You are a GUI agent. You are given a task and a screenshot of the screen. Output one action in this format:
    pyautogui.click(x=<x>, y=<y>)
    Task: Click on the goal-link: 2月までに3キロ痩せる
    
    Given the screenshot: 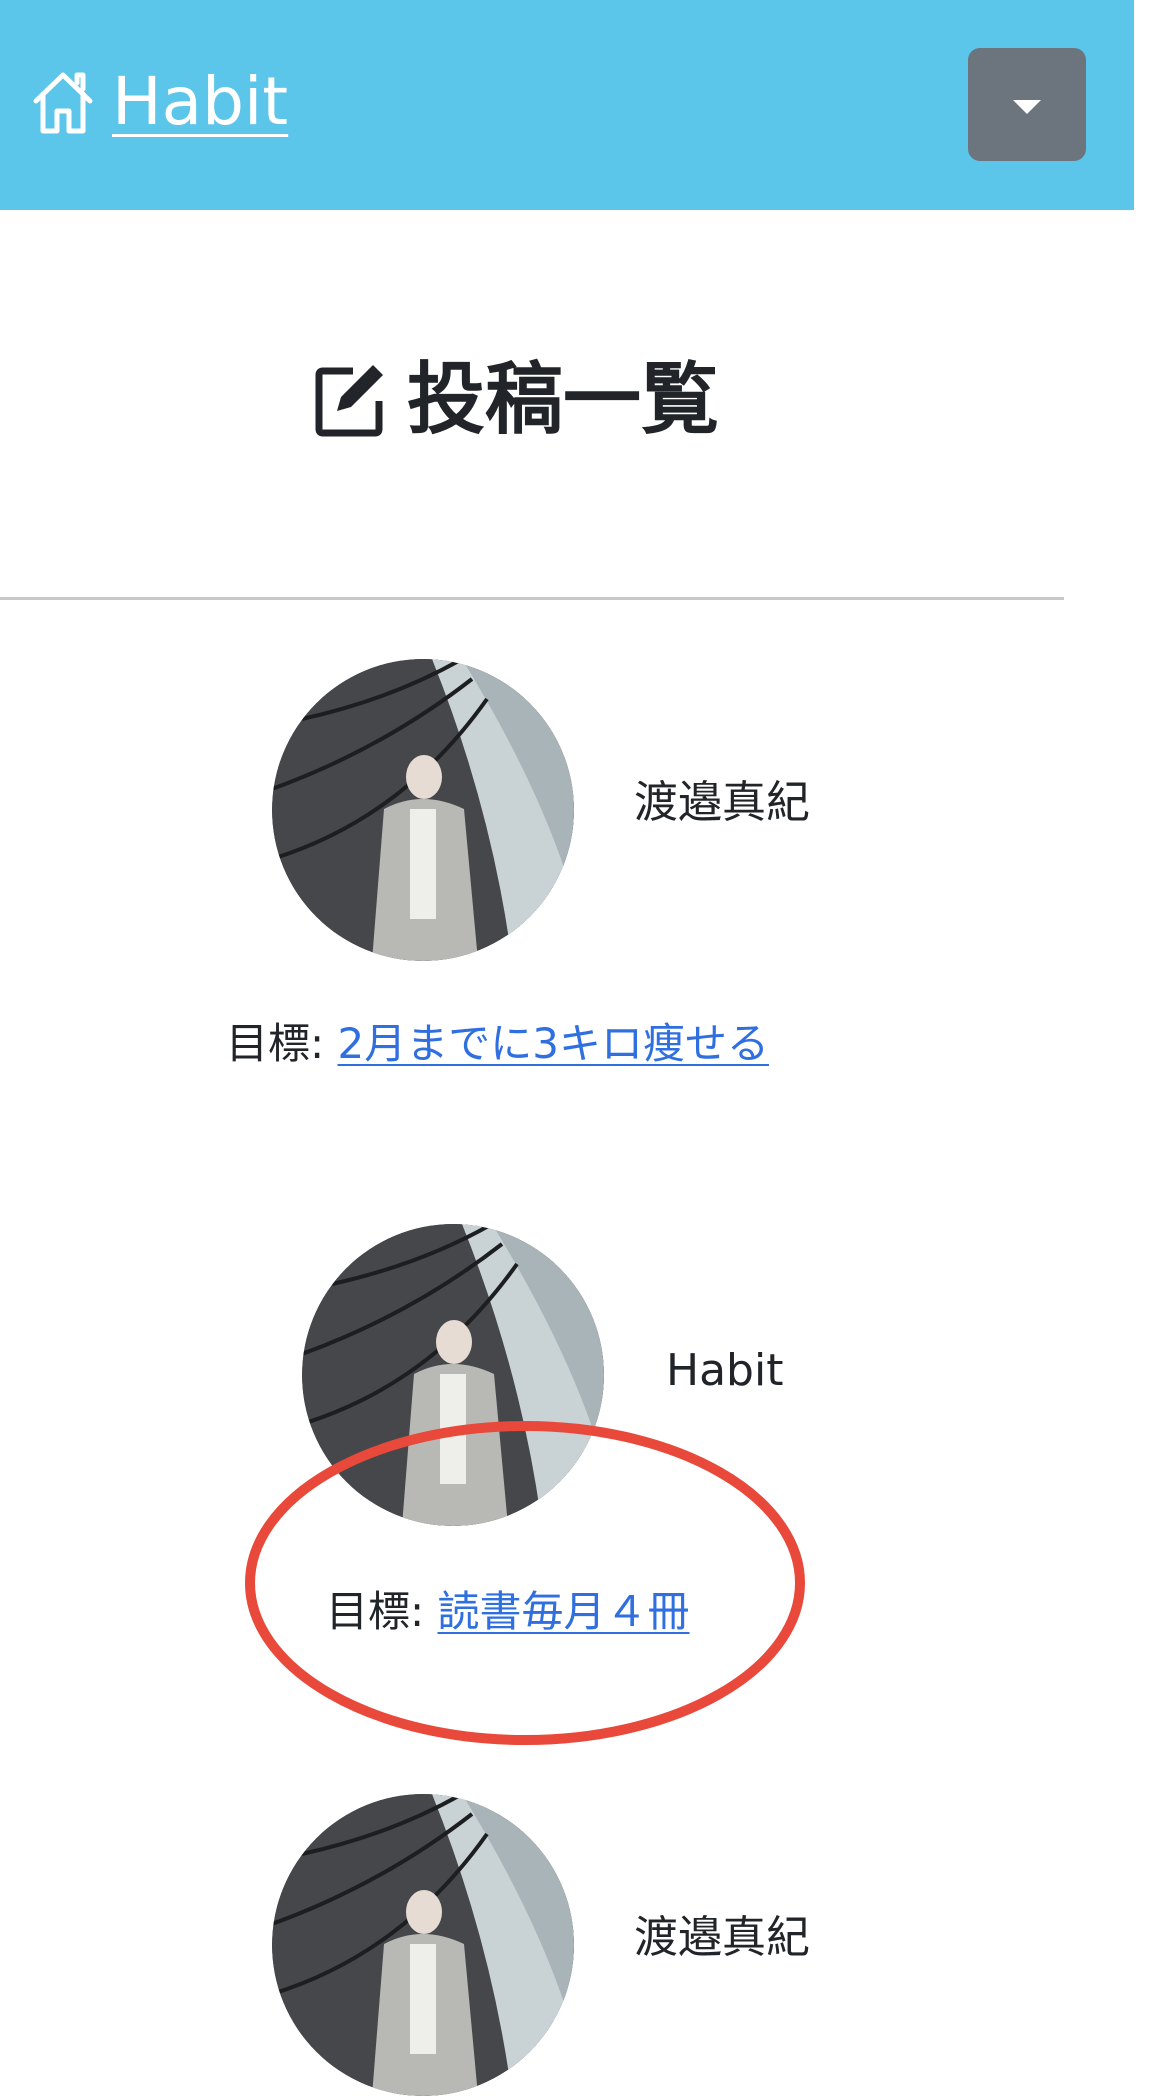 What is the action you would take?
    pyautogui.click(x=553, y=1043)
    